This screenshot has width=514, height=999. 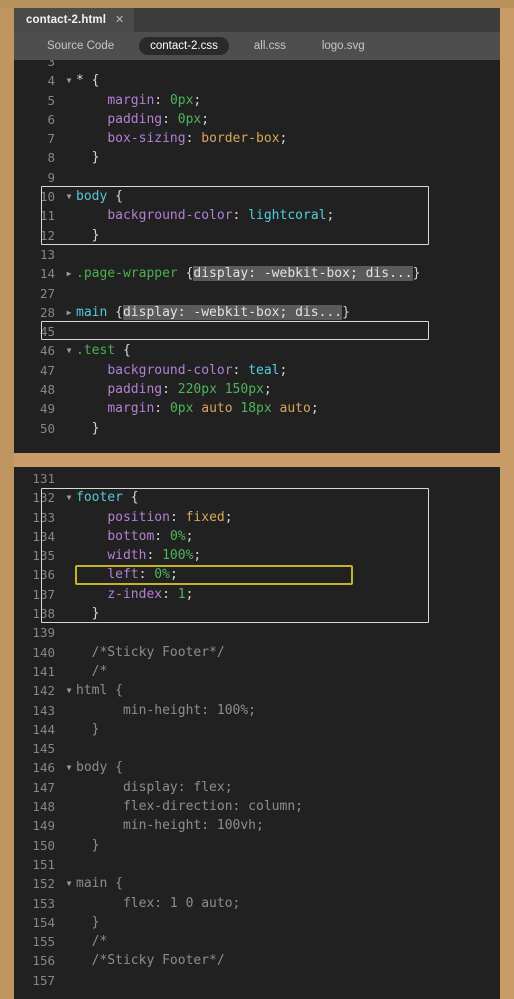 What do you see at coordinates (257, 65) in the screenshot?
I see `code-line: 3` at bounding box center [257, 65].